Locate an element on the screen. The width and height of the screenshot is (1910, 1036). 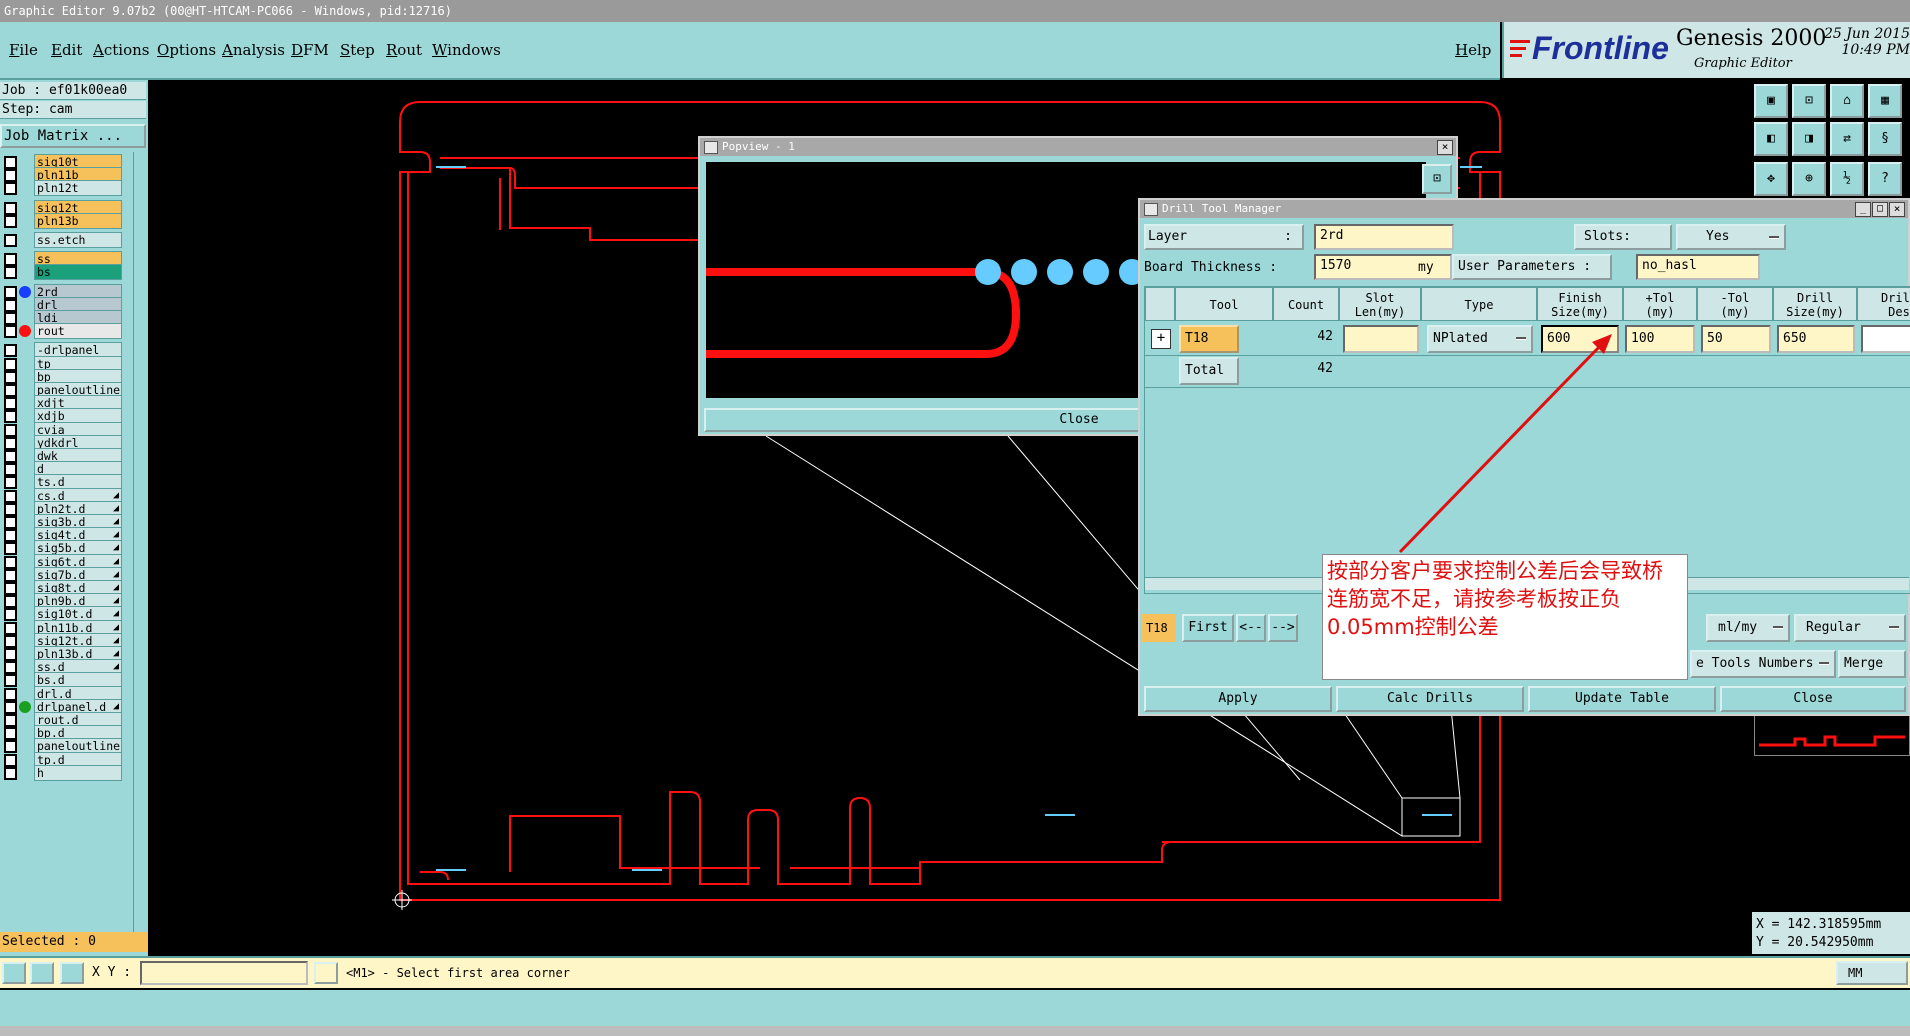
units-dropdown: MM is located at coordinates (1872, 973).